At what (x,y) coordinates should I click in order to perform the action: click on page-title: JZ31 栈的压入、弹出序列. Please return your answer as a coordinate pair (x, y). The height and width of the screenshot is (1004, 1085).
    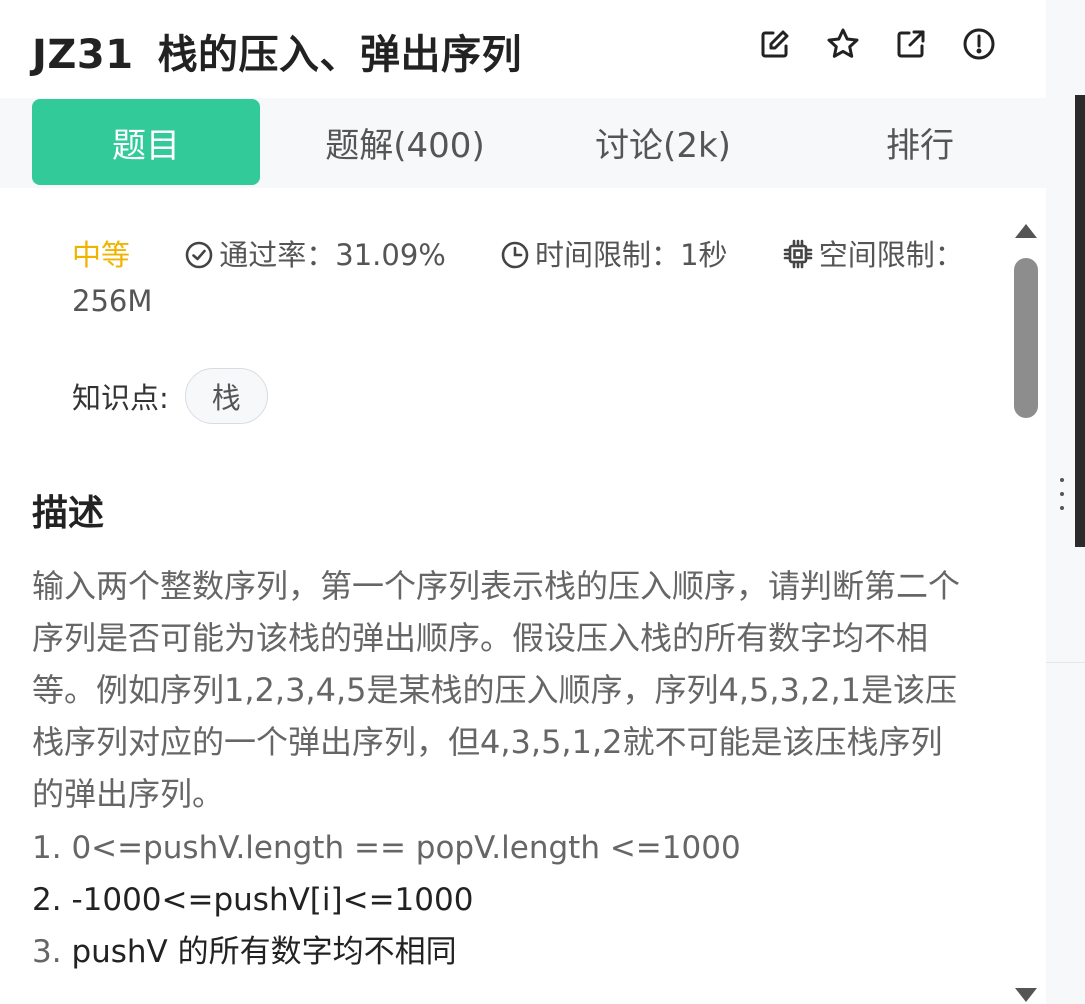
    Looking at the image, I should click on (277, 51).